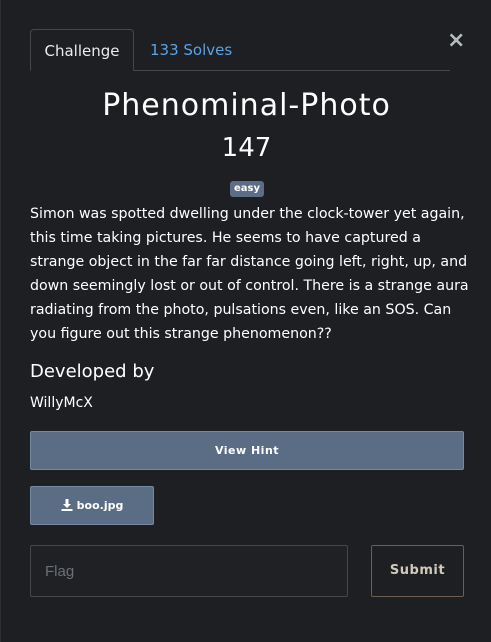 This screenshot has height=642, width=491. Describe the element at coordinates (67, 505) in the screenshot. I see `download-icon` at that location.